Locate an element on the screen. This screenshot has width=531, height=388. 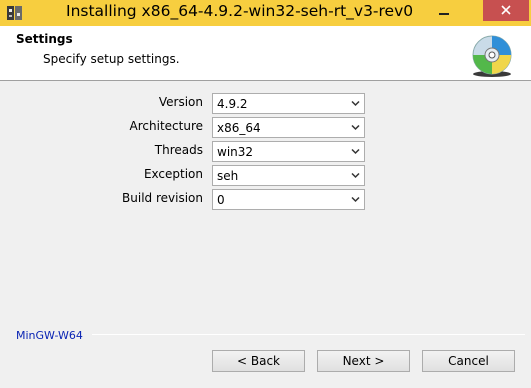
page-subtitle: Specify setup settings. is located at coordinates (111, 59).